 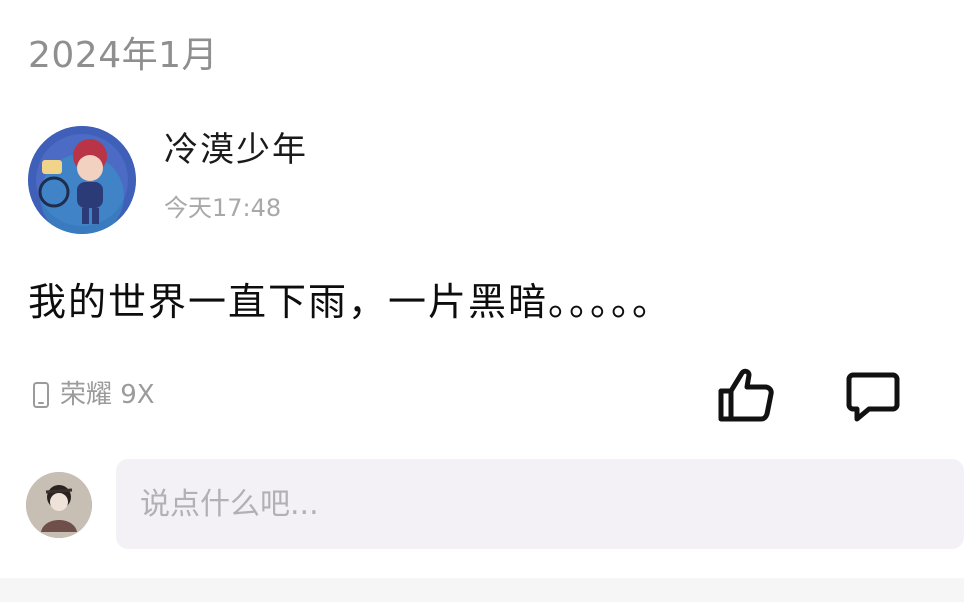 I want to click on comment-icon, so click(x=873, y=397).